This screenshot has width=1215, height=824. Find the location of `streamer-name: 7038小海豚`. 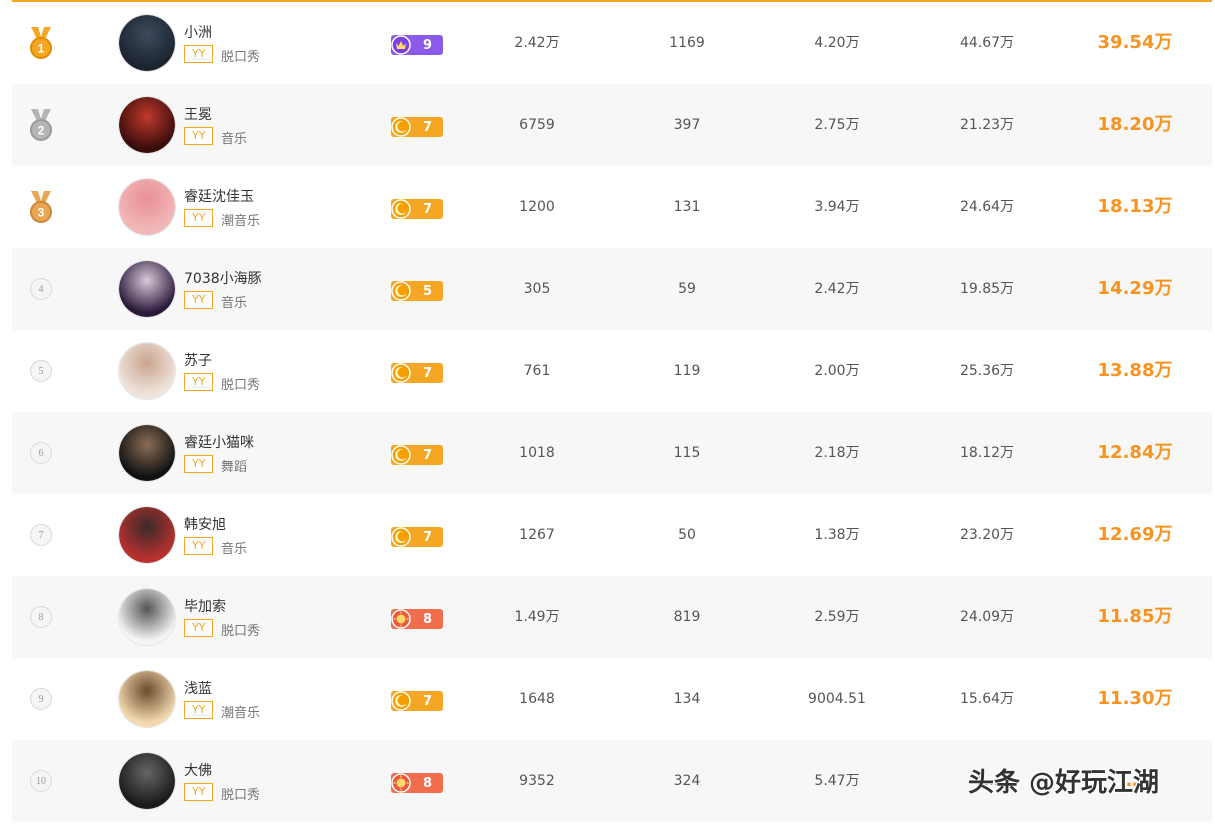

streamer-name: 7038小海豚 is located at coordinates (223, 278).